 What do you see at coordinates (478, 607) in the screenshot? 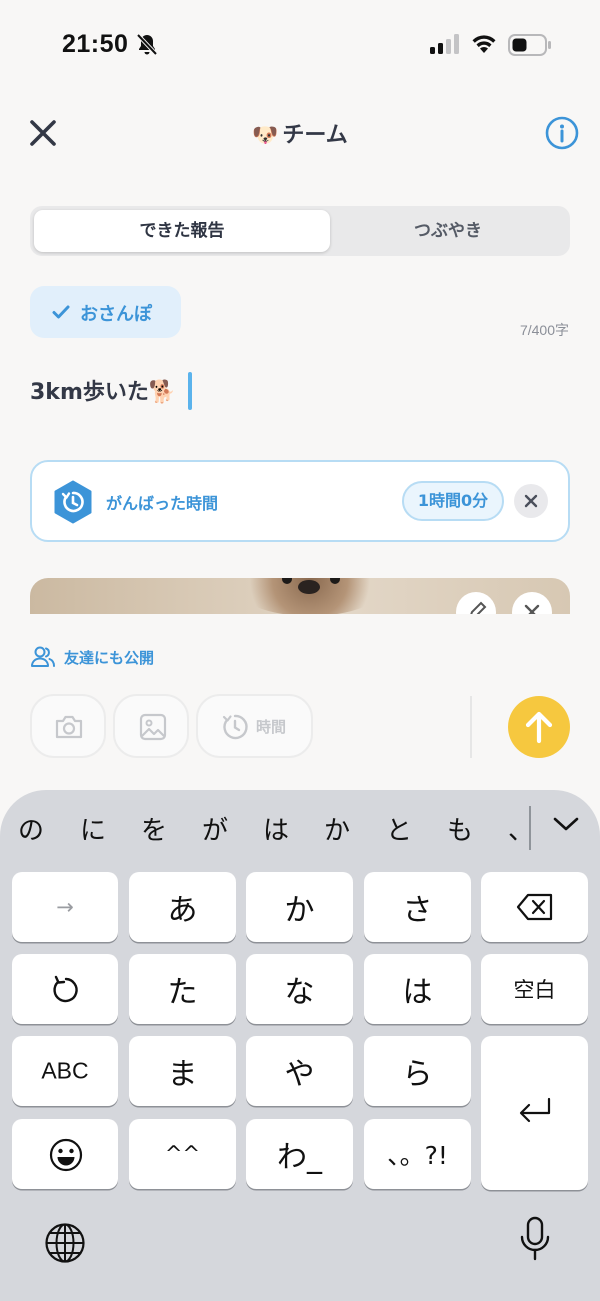
I see `pencil-icon` at bounding box center [478, 607].